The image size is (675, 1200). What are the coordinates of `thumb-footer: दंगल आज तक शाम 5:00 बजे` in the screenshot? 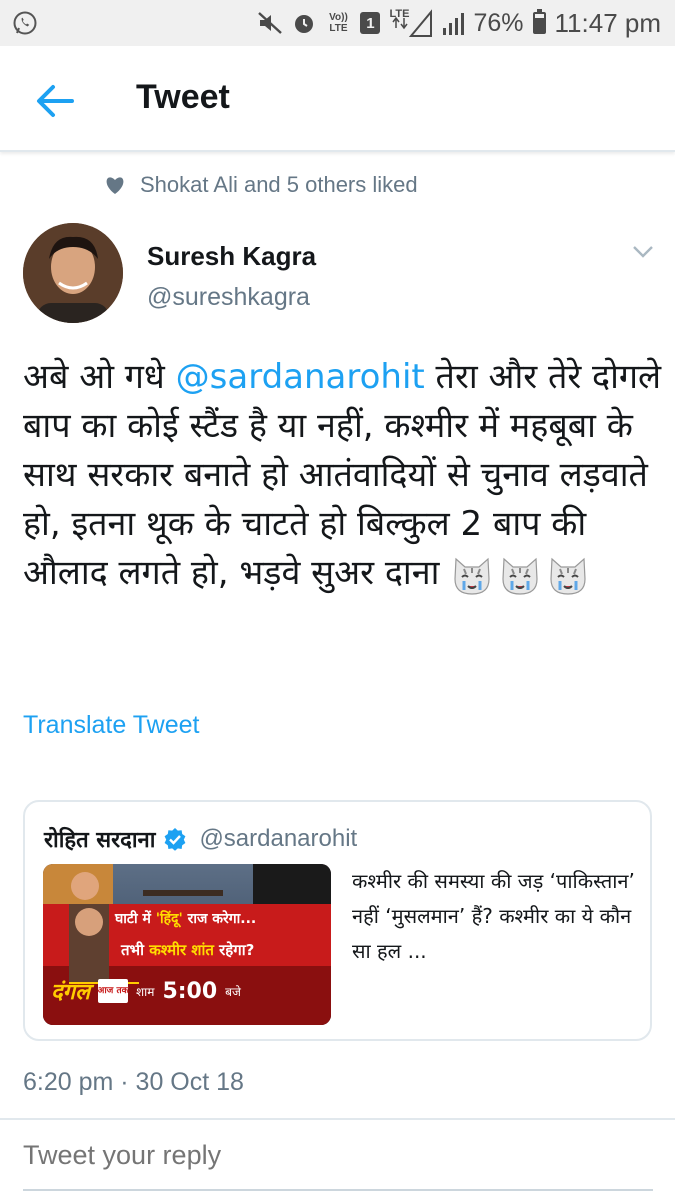 It's located at (146, 991).